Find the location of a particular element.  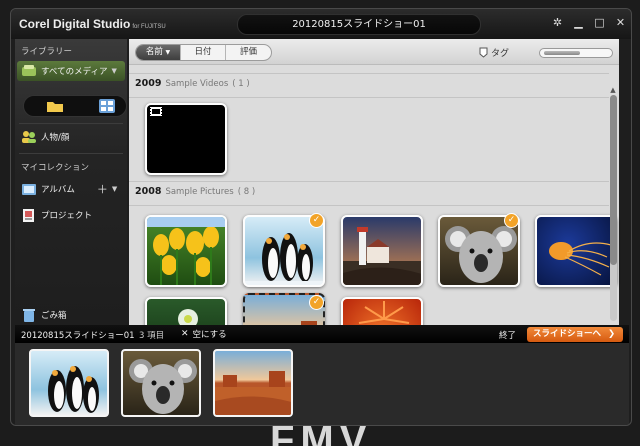

sort-by-rating-button: 評価 is located at coordinates (248, 52).